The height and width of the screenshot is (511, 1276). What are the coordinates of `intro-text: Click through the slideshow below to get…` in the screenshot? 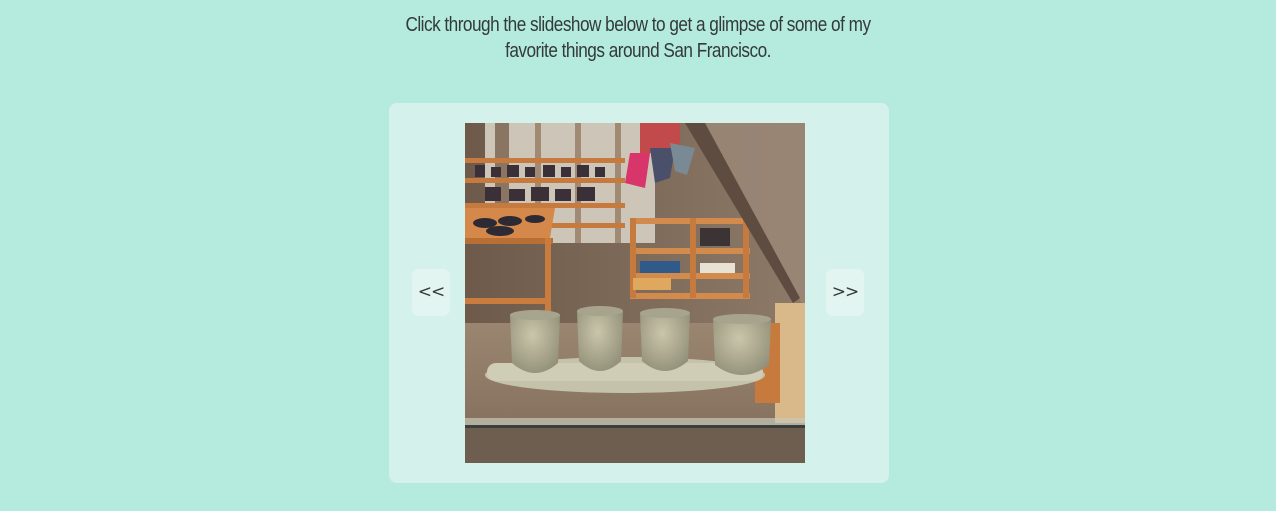 It's located at (638, 38).